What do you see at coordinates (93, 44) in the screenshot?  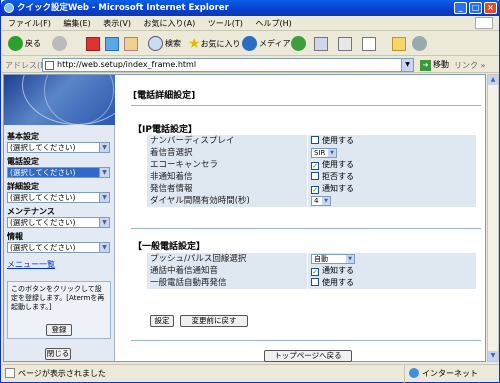 I see `stop-button` at bounding box center [93, 44].